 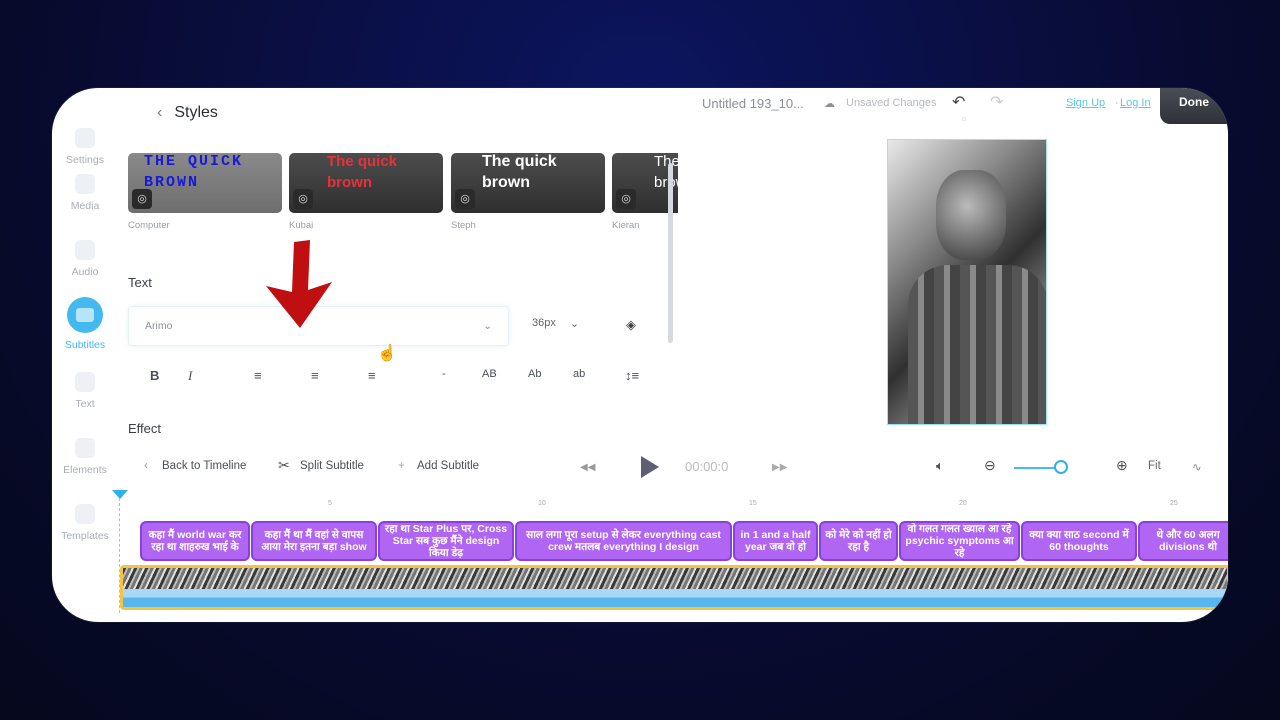 What do you see at coordinates (146, 466) in the screenshot?
I see `chevron-left-icon: ‹` at bounding box center [146, 466].